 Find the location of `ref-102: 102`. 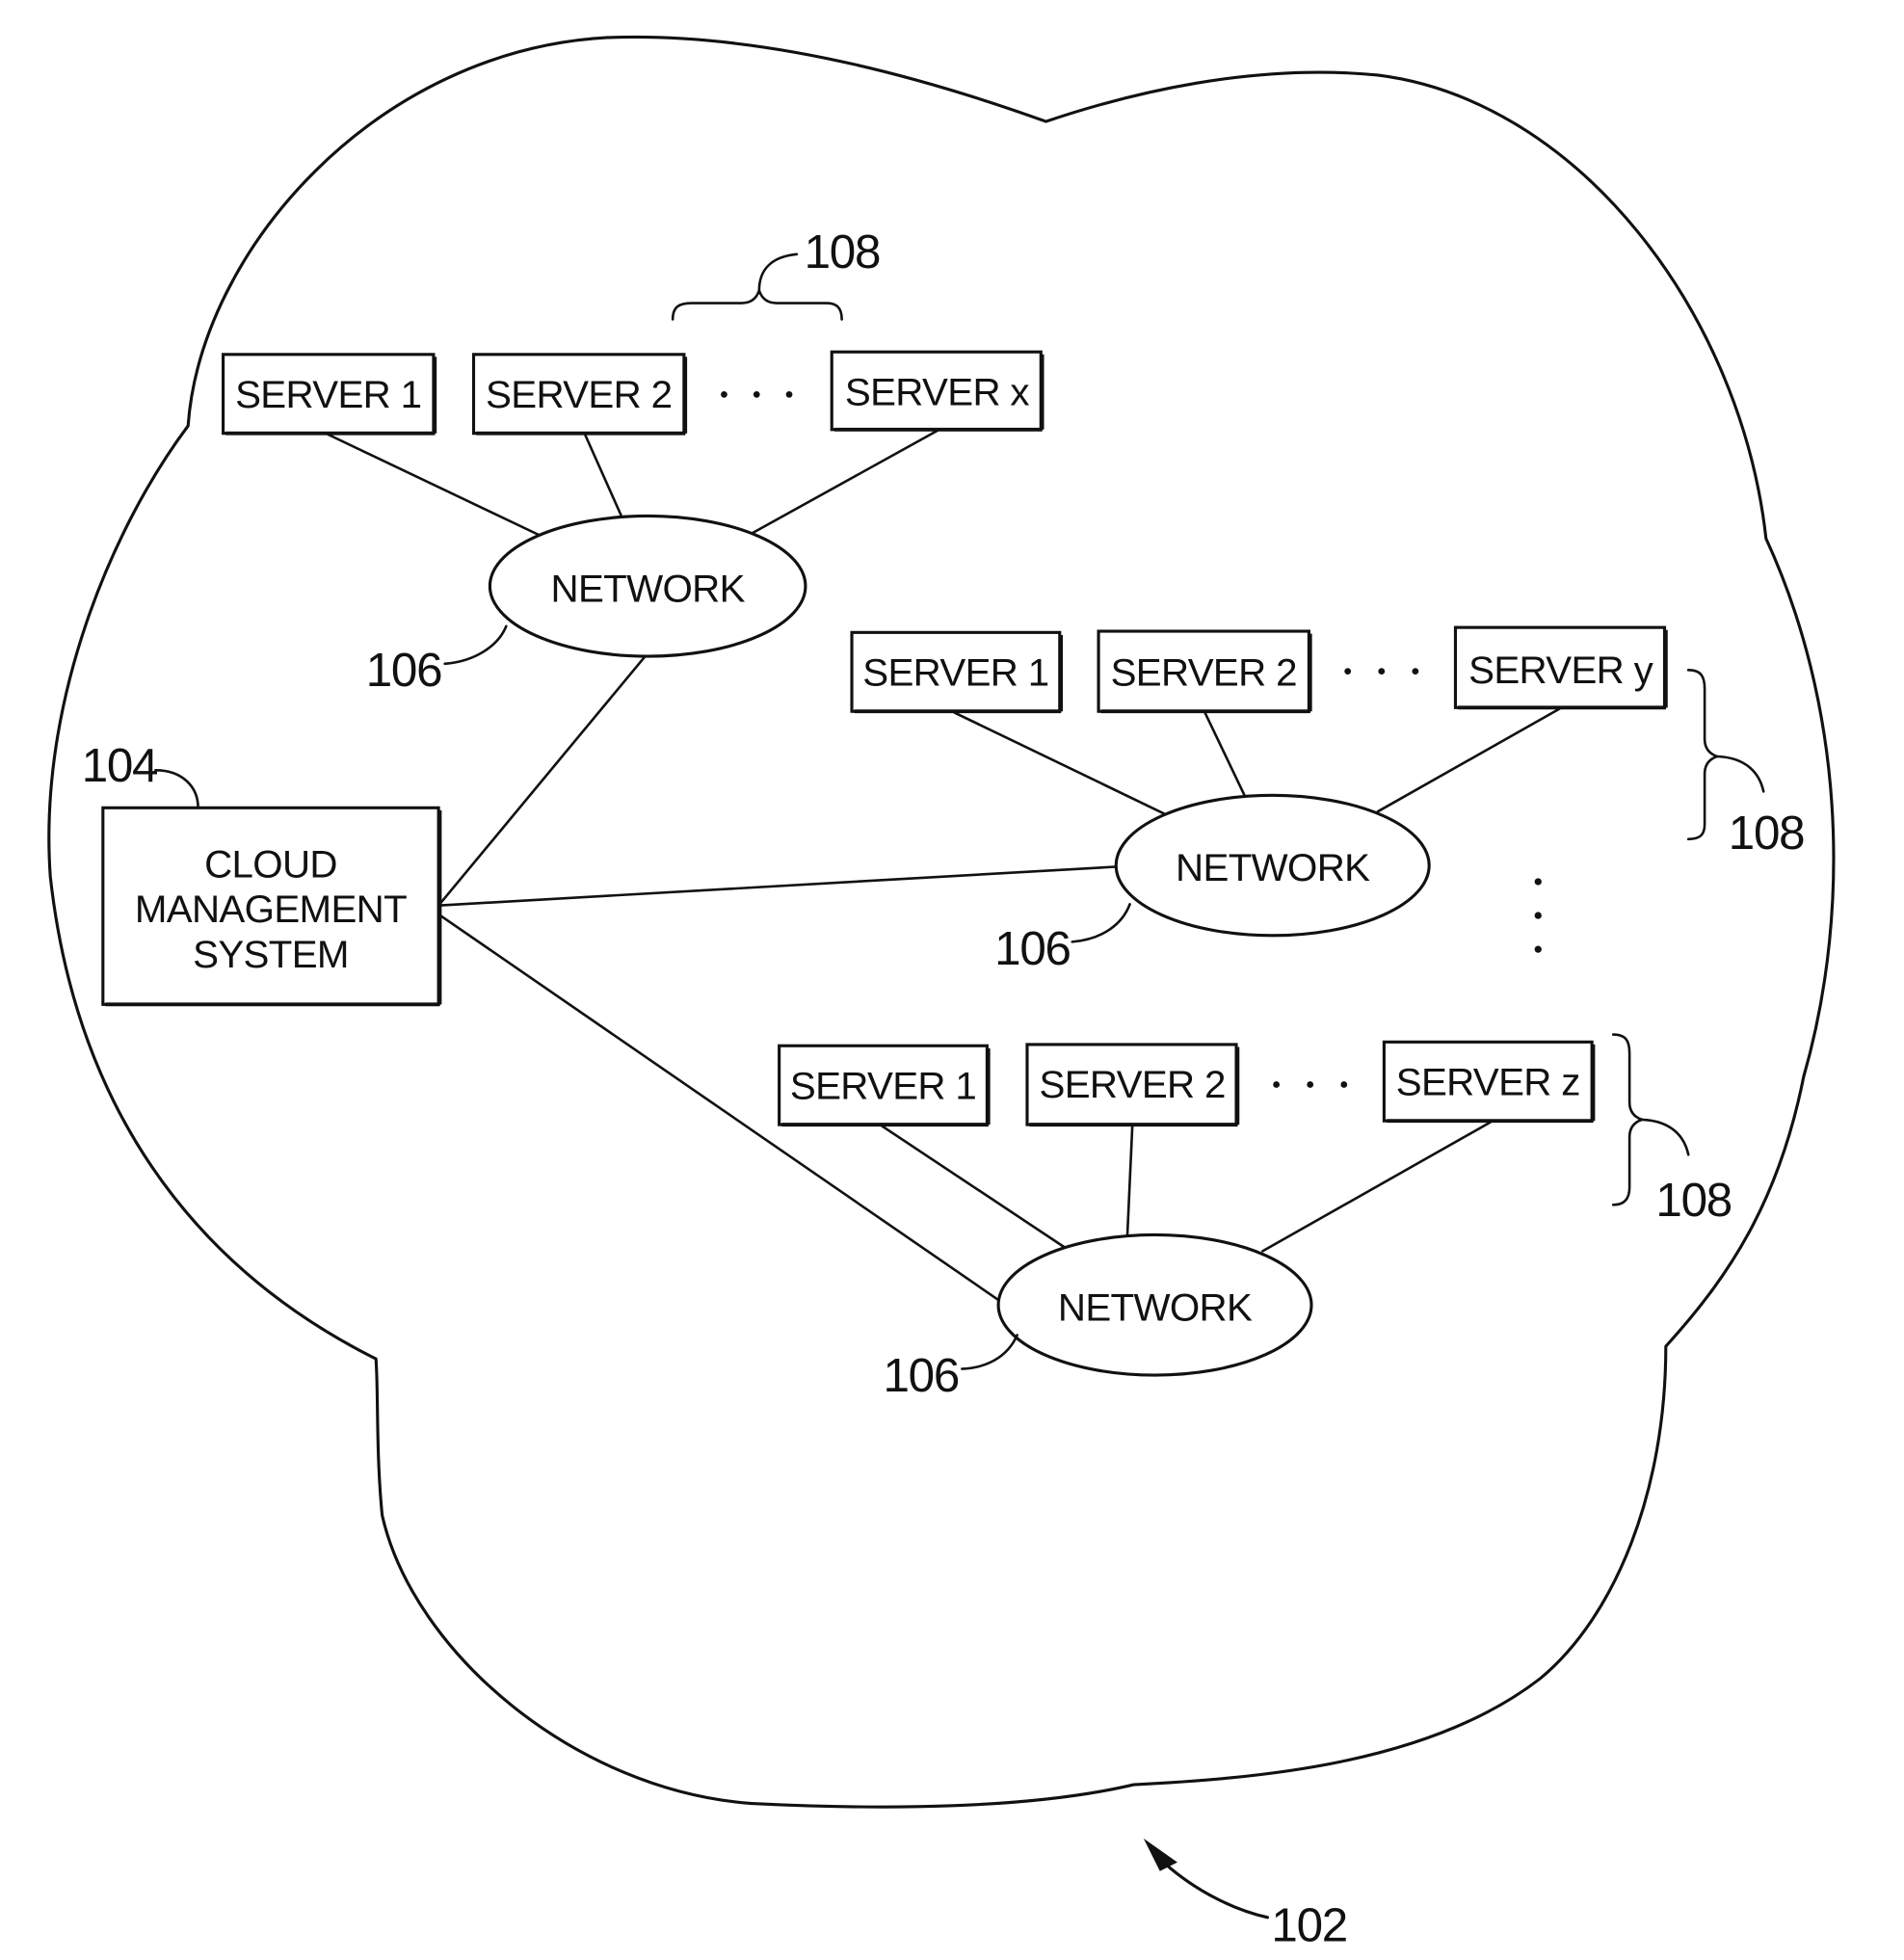

ref-102: 102 is located at coordinates (1308, 1925).